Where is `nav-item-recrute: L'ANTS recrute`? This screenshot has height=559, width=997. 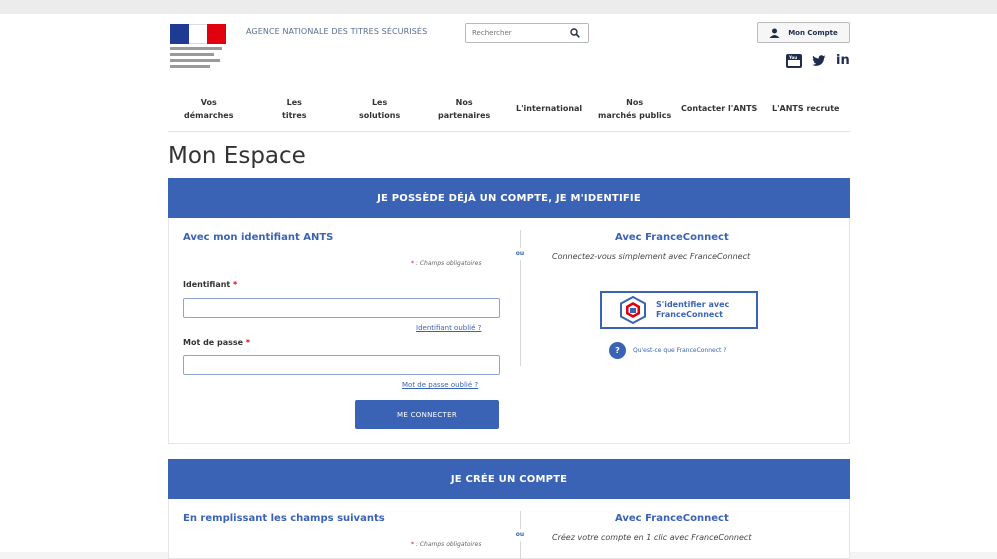
nav-item-recrute: L'ANTS recrute is located at coordinates (805, 108).